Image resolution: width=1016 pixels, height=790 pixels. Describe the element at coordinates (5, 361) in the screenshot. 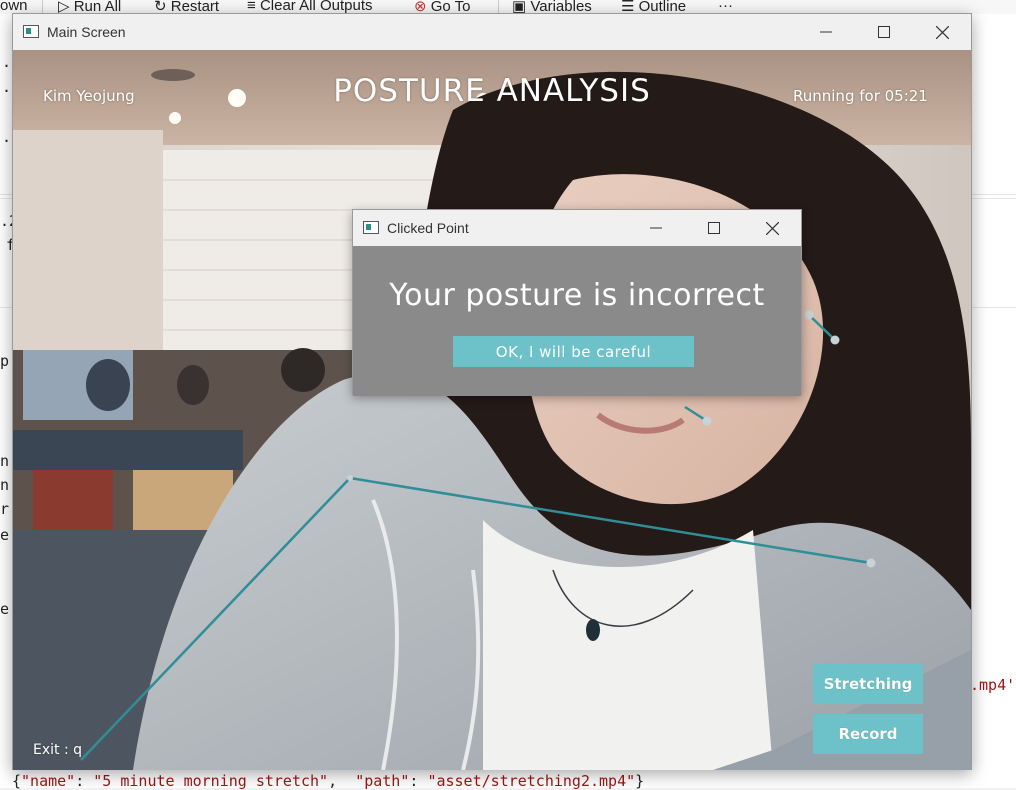

I see `code-fragment: p` at that location.